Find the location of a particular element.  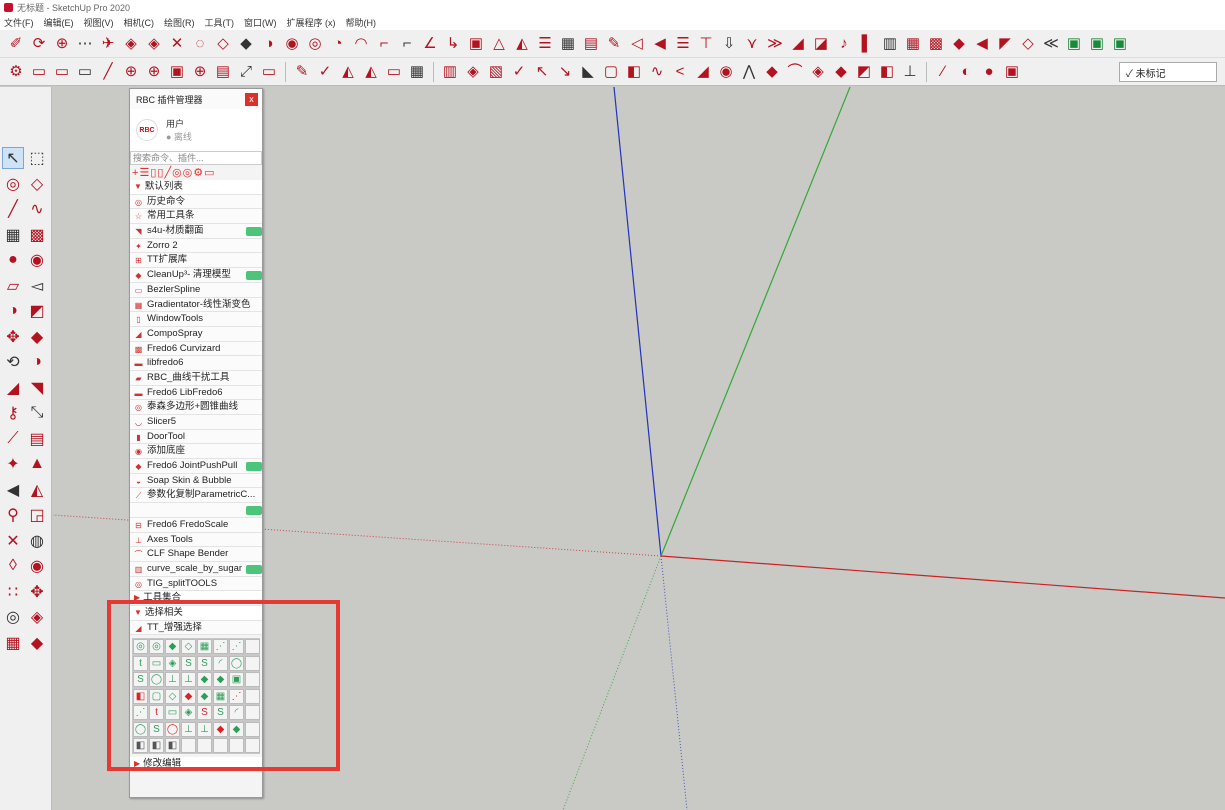

plugin-item: ▰ RBC_曲线干扰工具 is located at coordinates (196, 378).